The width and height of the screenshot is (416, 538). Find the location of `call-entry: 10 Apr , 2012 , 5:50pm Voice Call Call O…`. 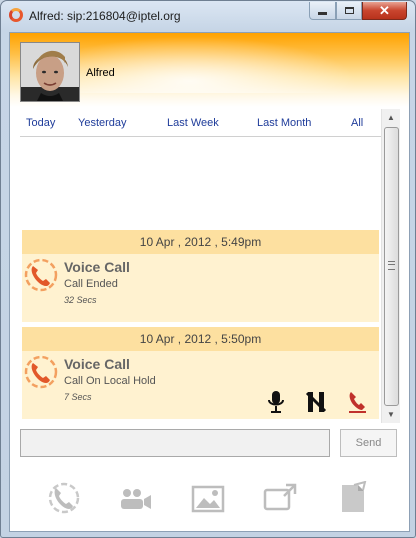

call-entry: 10 Apr , 2012 , 5:50pm Voice Call Call O… is located at coordinates (200, 373).